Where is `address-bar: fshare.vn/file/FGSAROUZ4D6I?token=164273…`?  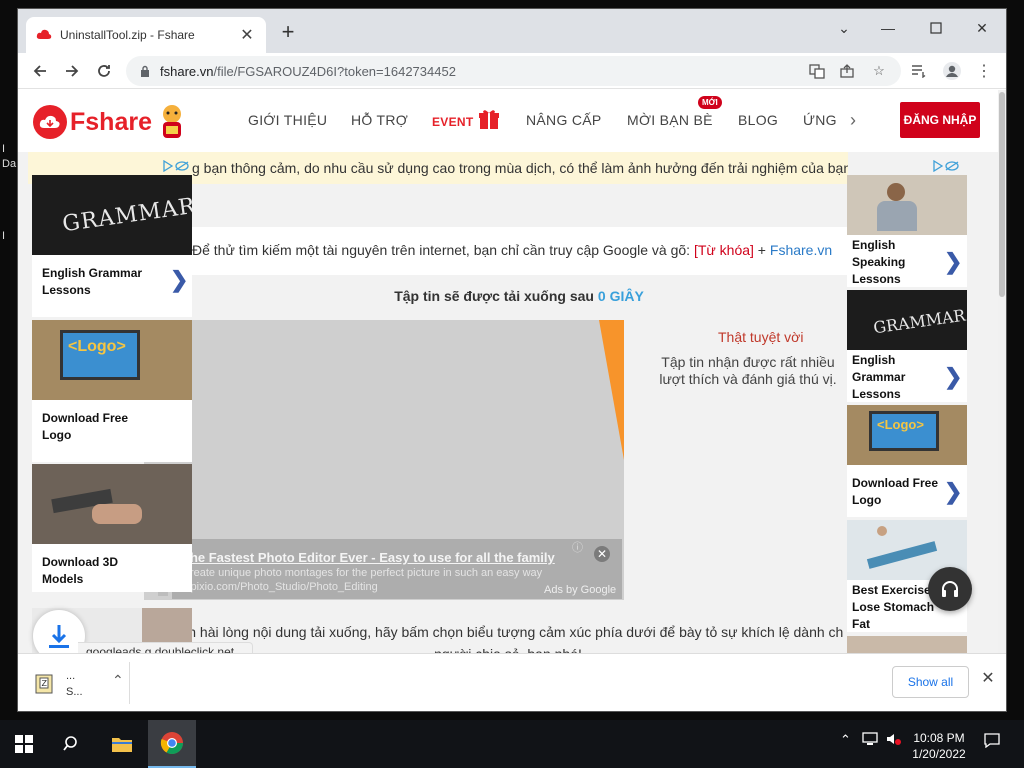
address-bar: fshare.vn/file/FGSAROUZ4D6I?token=164273… is located at coordinates (513, 71).